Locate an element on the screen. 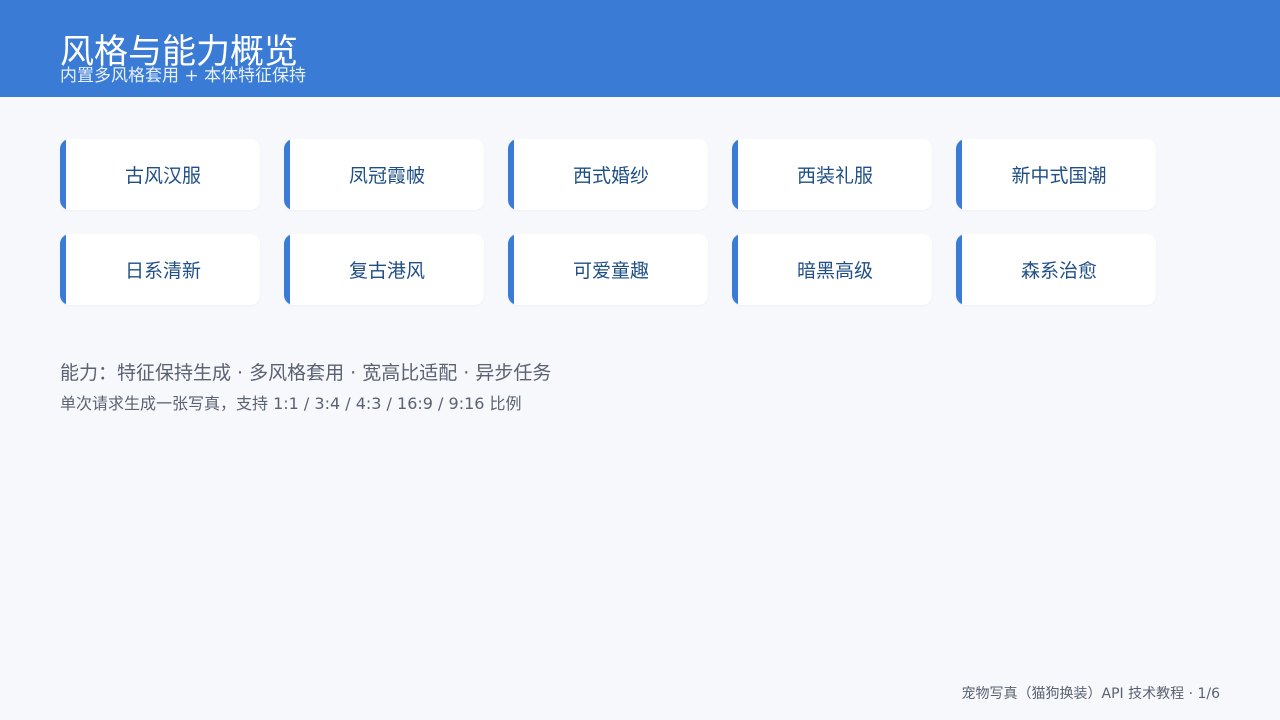 The width and height of the screenshot is (1280, 720). style-card-new-chinese: 新中式国潮 is located at coordinates (1056, 174).